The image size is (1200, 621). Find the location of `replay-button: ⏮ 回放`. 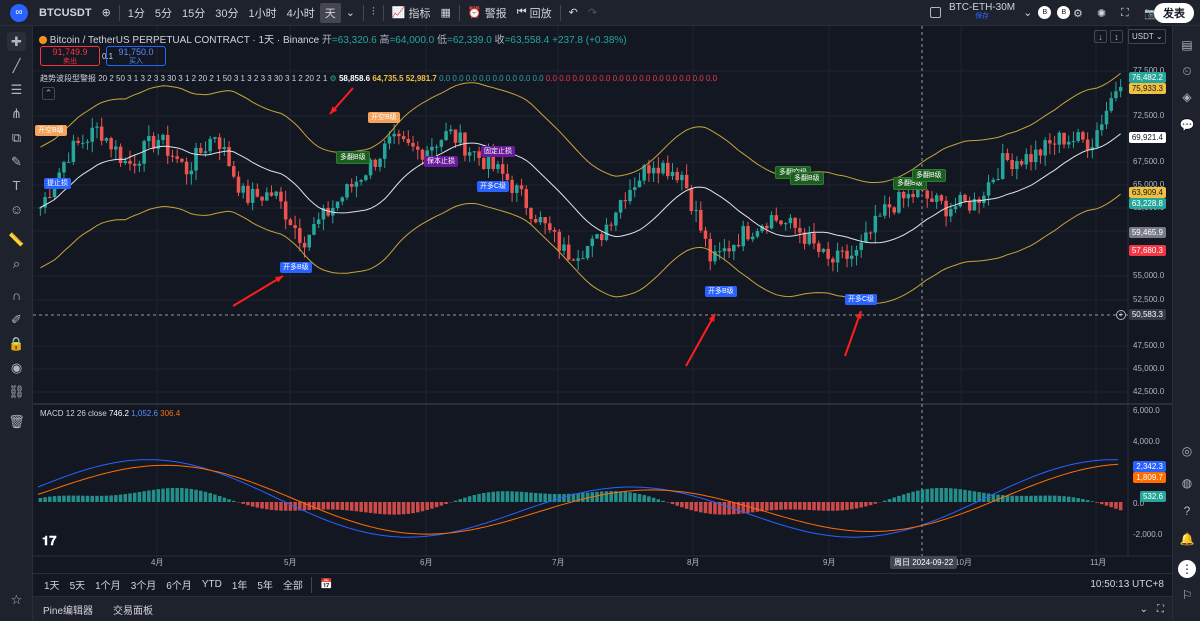

replay-button: ⏮ 回放 is located at coordinates (534, 13).